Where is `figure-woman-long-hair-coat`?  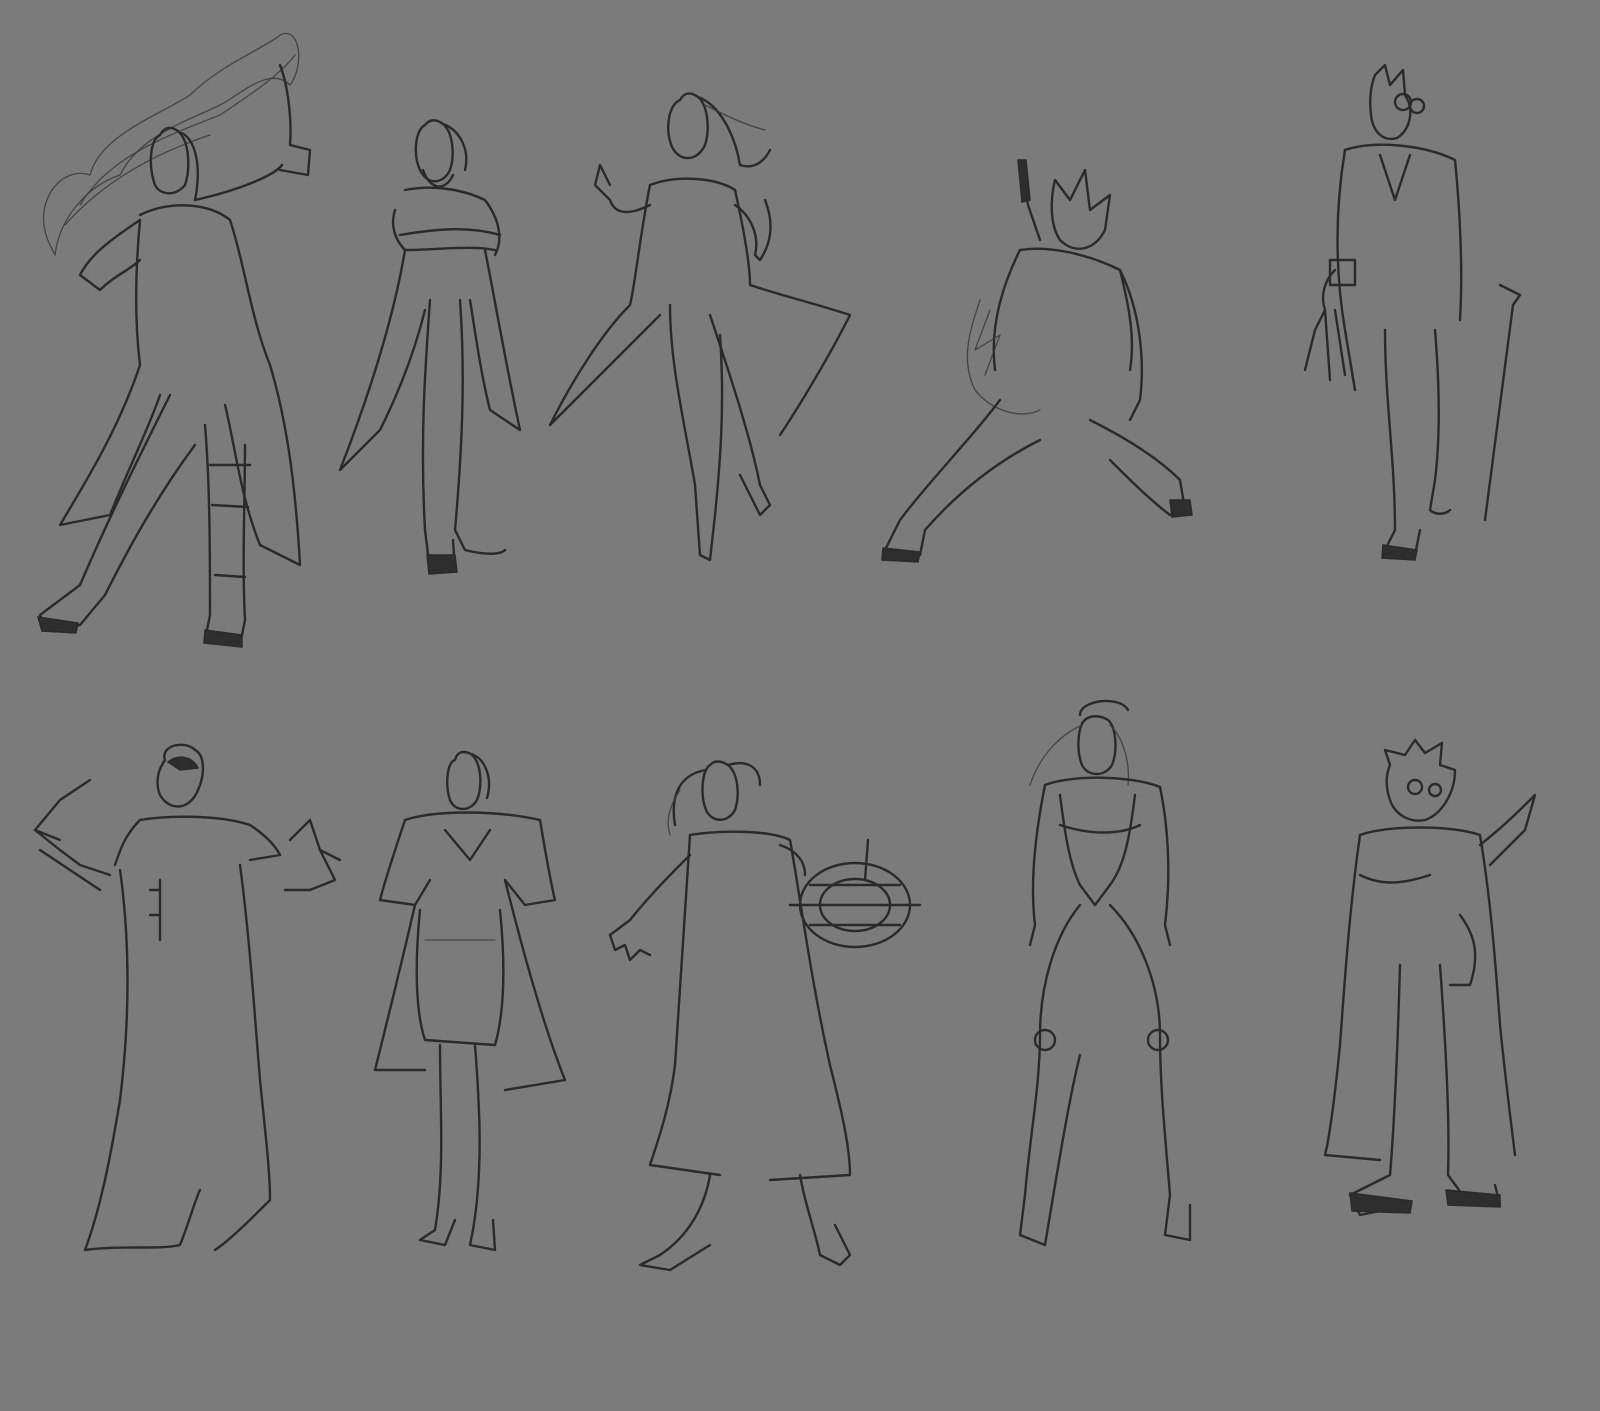 figure-woman-long-hair-coat is located at coordinates (704, 335).